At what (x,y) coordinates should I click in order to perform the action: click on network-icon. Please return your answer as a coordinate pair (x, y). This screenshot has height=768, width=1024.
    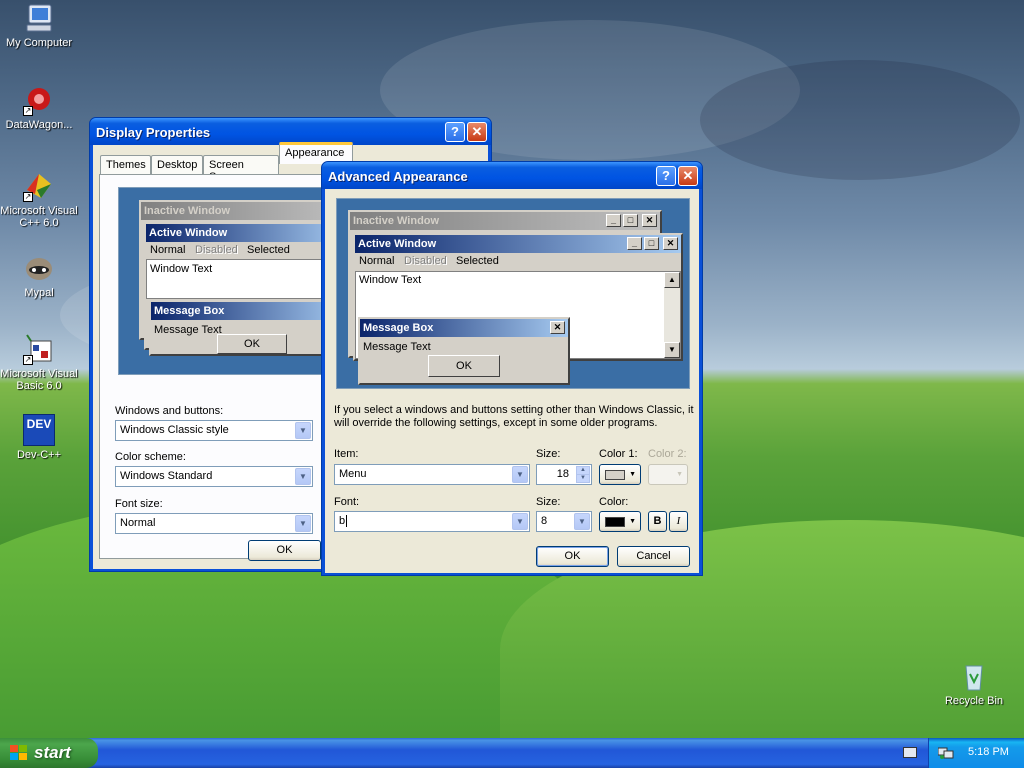
    Looking at the image, I should click on (945, 752).